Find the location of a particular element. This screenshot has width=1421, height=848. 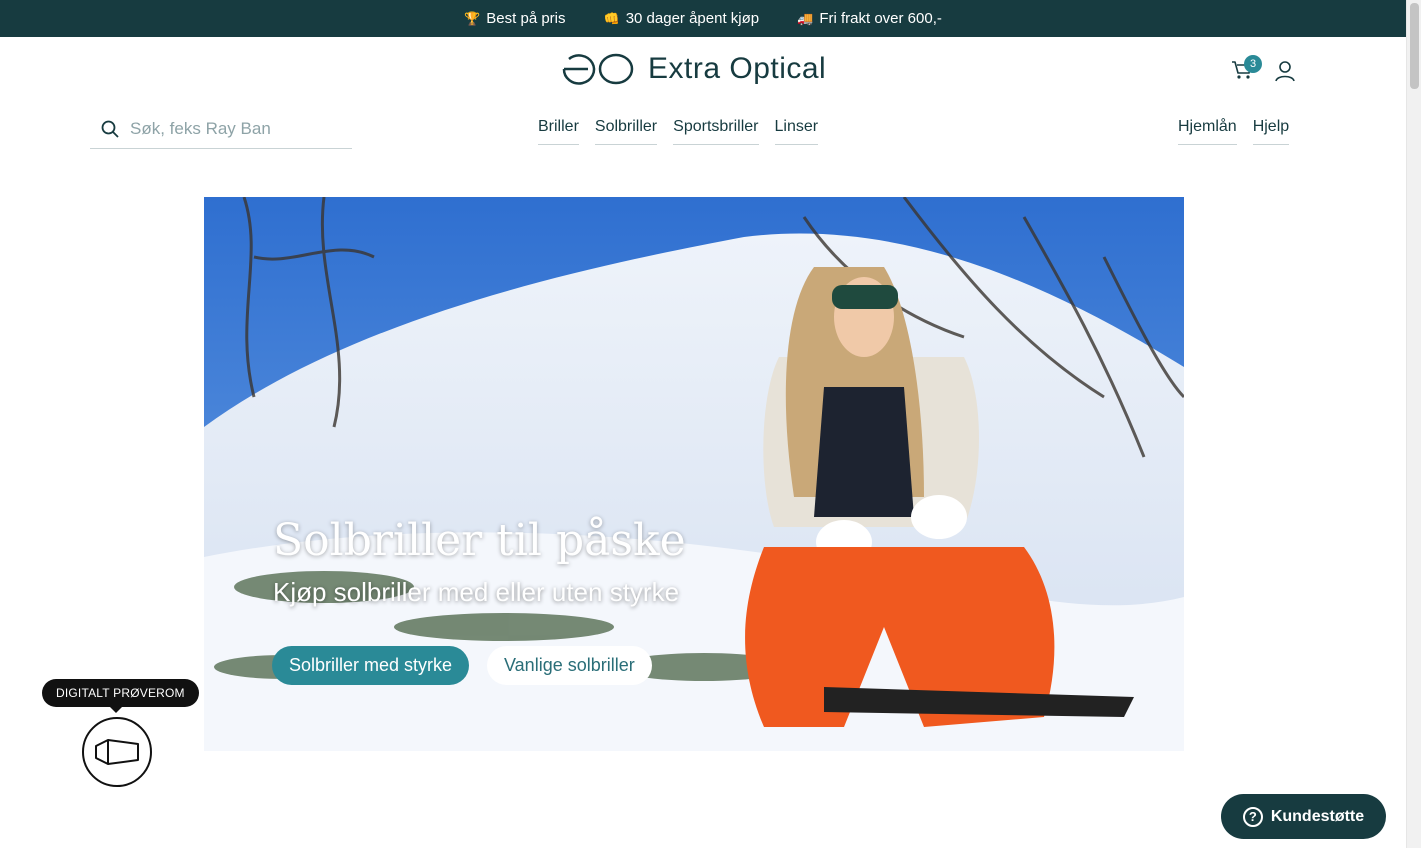

hero-subtitle: Kjøp solbriller med eller uten styrke is located at coordinates (476, 592).